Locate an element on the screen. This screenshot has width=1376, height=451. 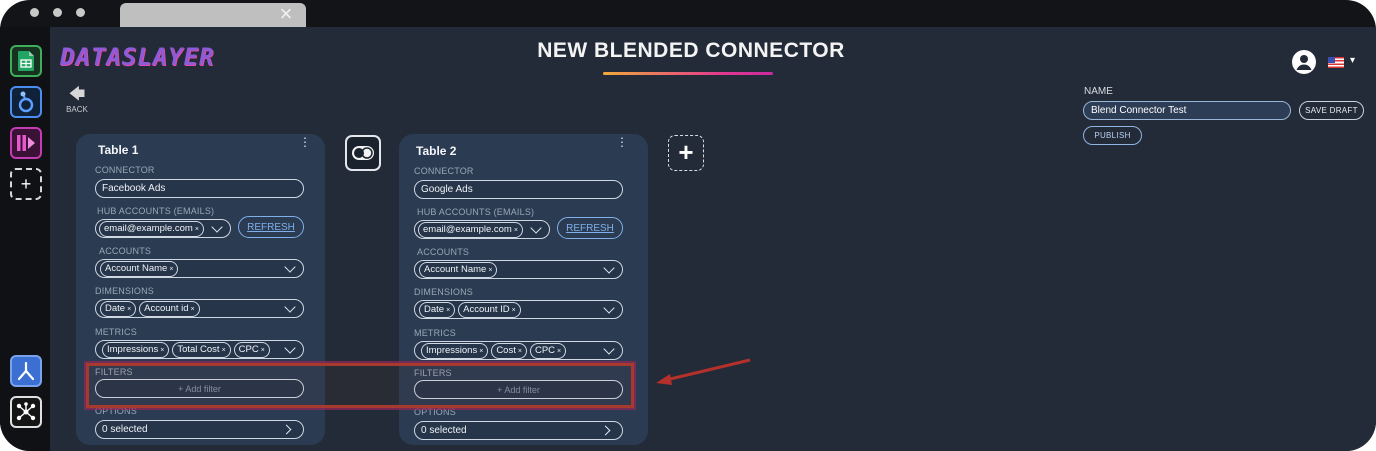
dimensions-select: Date × Account ID × is located at coordinates (518, 309).